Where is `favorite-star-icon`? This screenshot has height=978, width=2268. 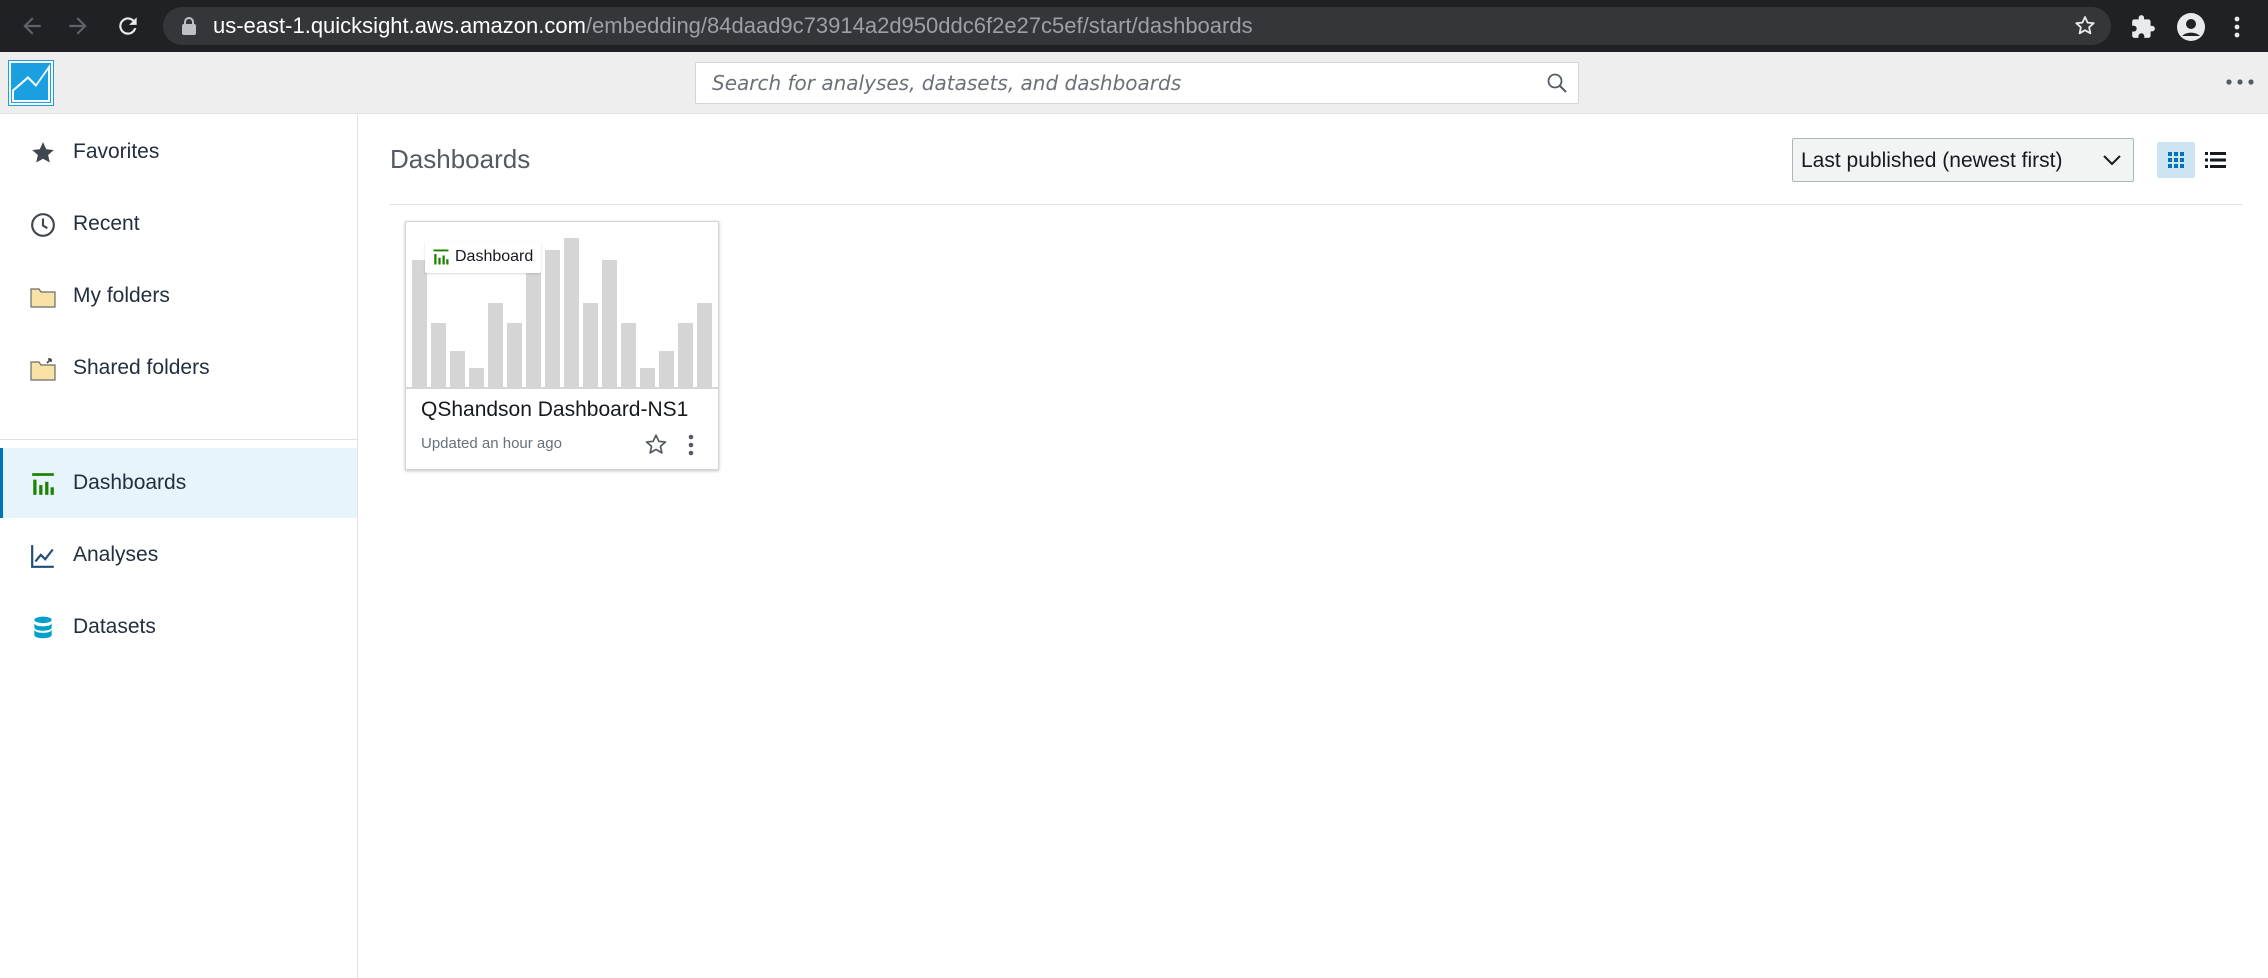 favorite-star-icon is located at coordinates (656, 445).